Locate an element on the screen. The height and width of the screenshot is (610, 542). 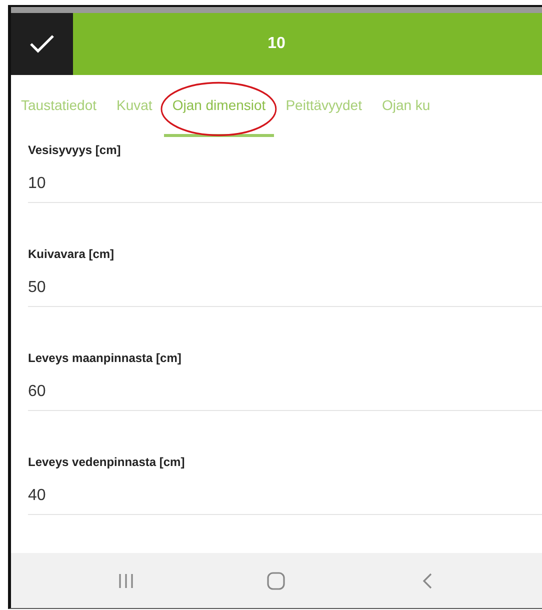
field-label: Vesisyvyys [cm] is located at coordinates (74, 150).